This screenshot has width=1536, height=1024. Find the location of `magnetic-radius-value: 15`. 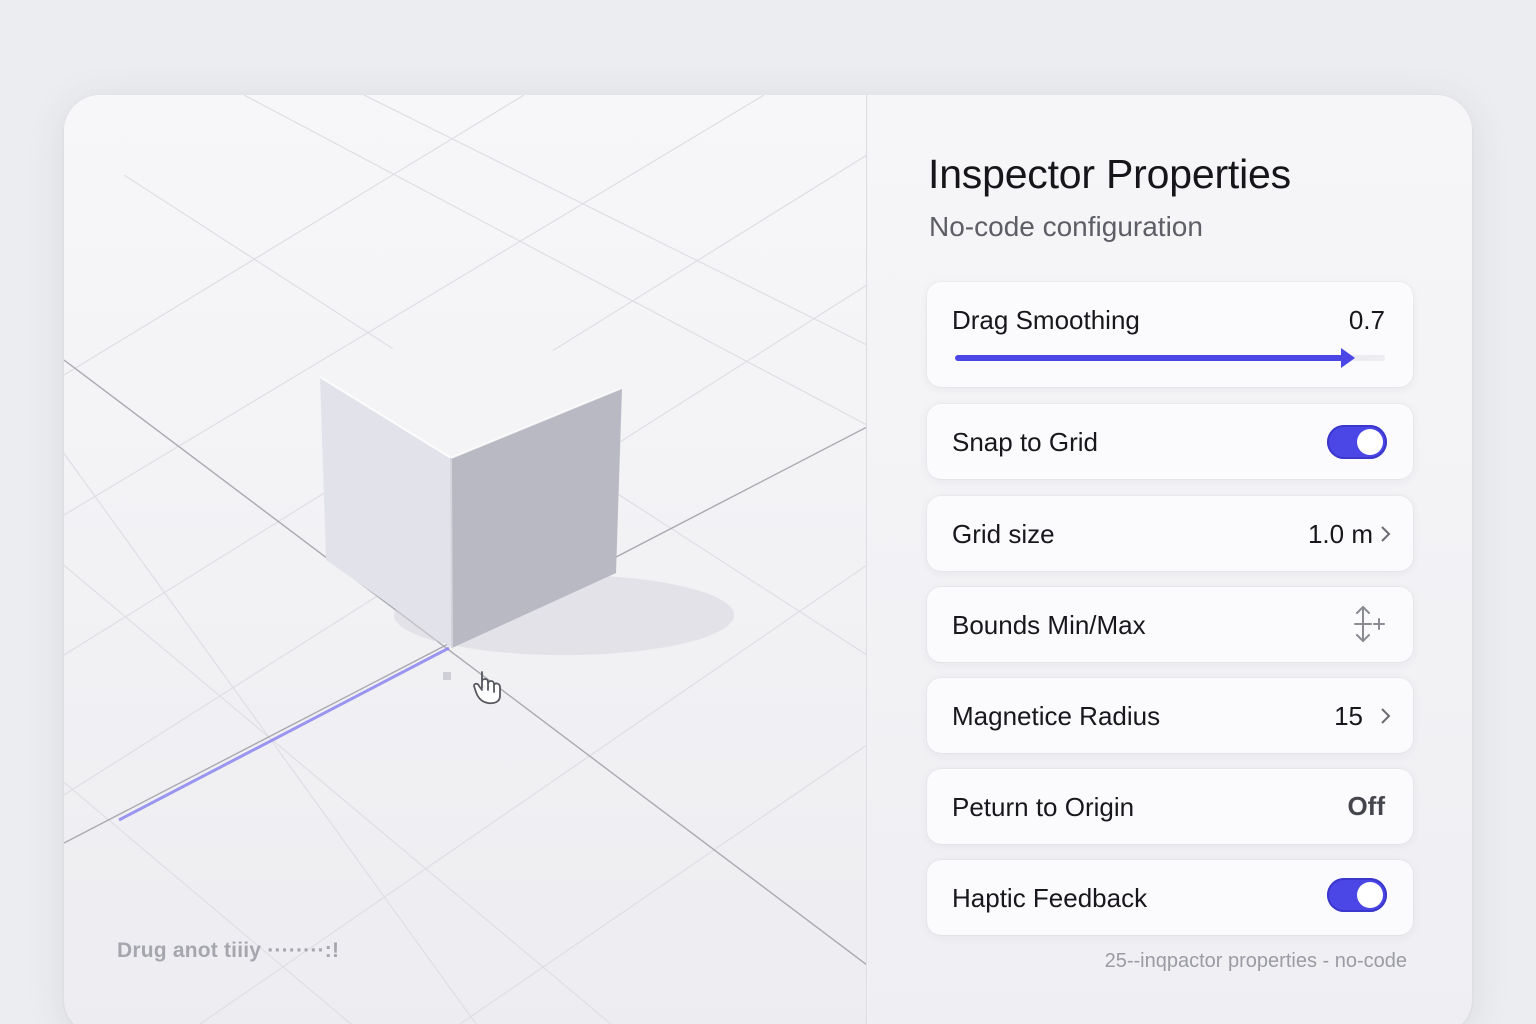

magnetic-radius-value: 15 is located at coordinates (1348, 716).